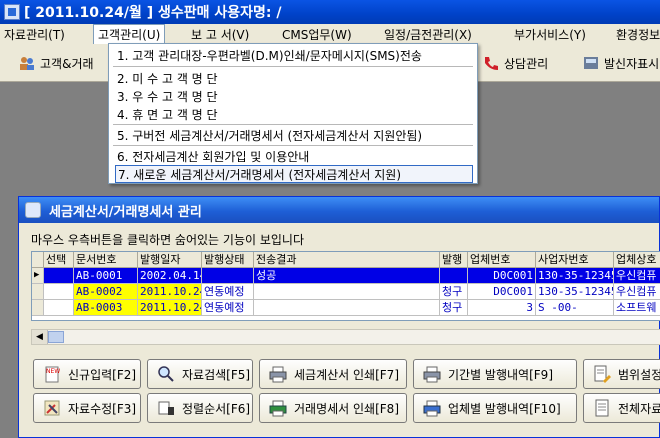  I want to click on search-label: 자료검색[F5], so click(216, 374).